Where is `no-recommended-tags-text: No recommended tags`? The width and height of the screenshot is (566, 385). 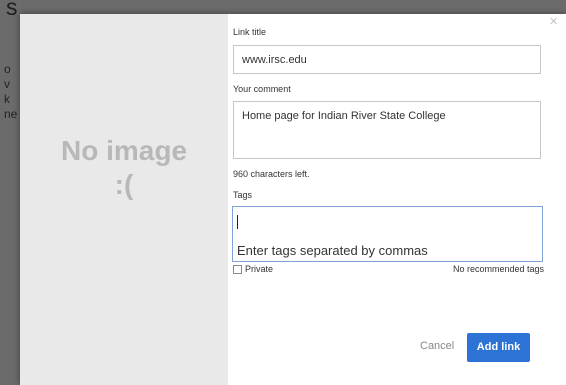 no-recommended-tags-text: No recommended tags is located at coordinates (498, 269).